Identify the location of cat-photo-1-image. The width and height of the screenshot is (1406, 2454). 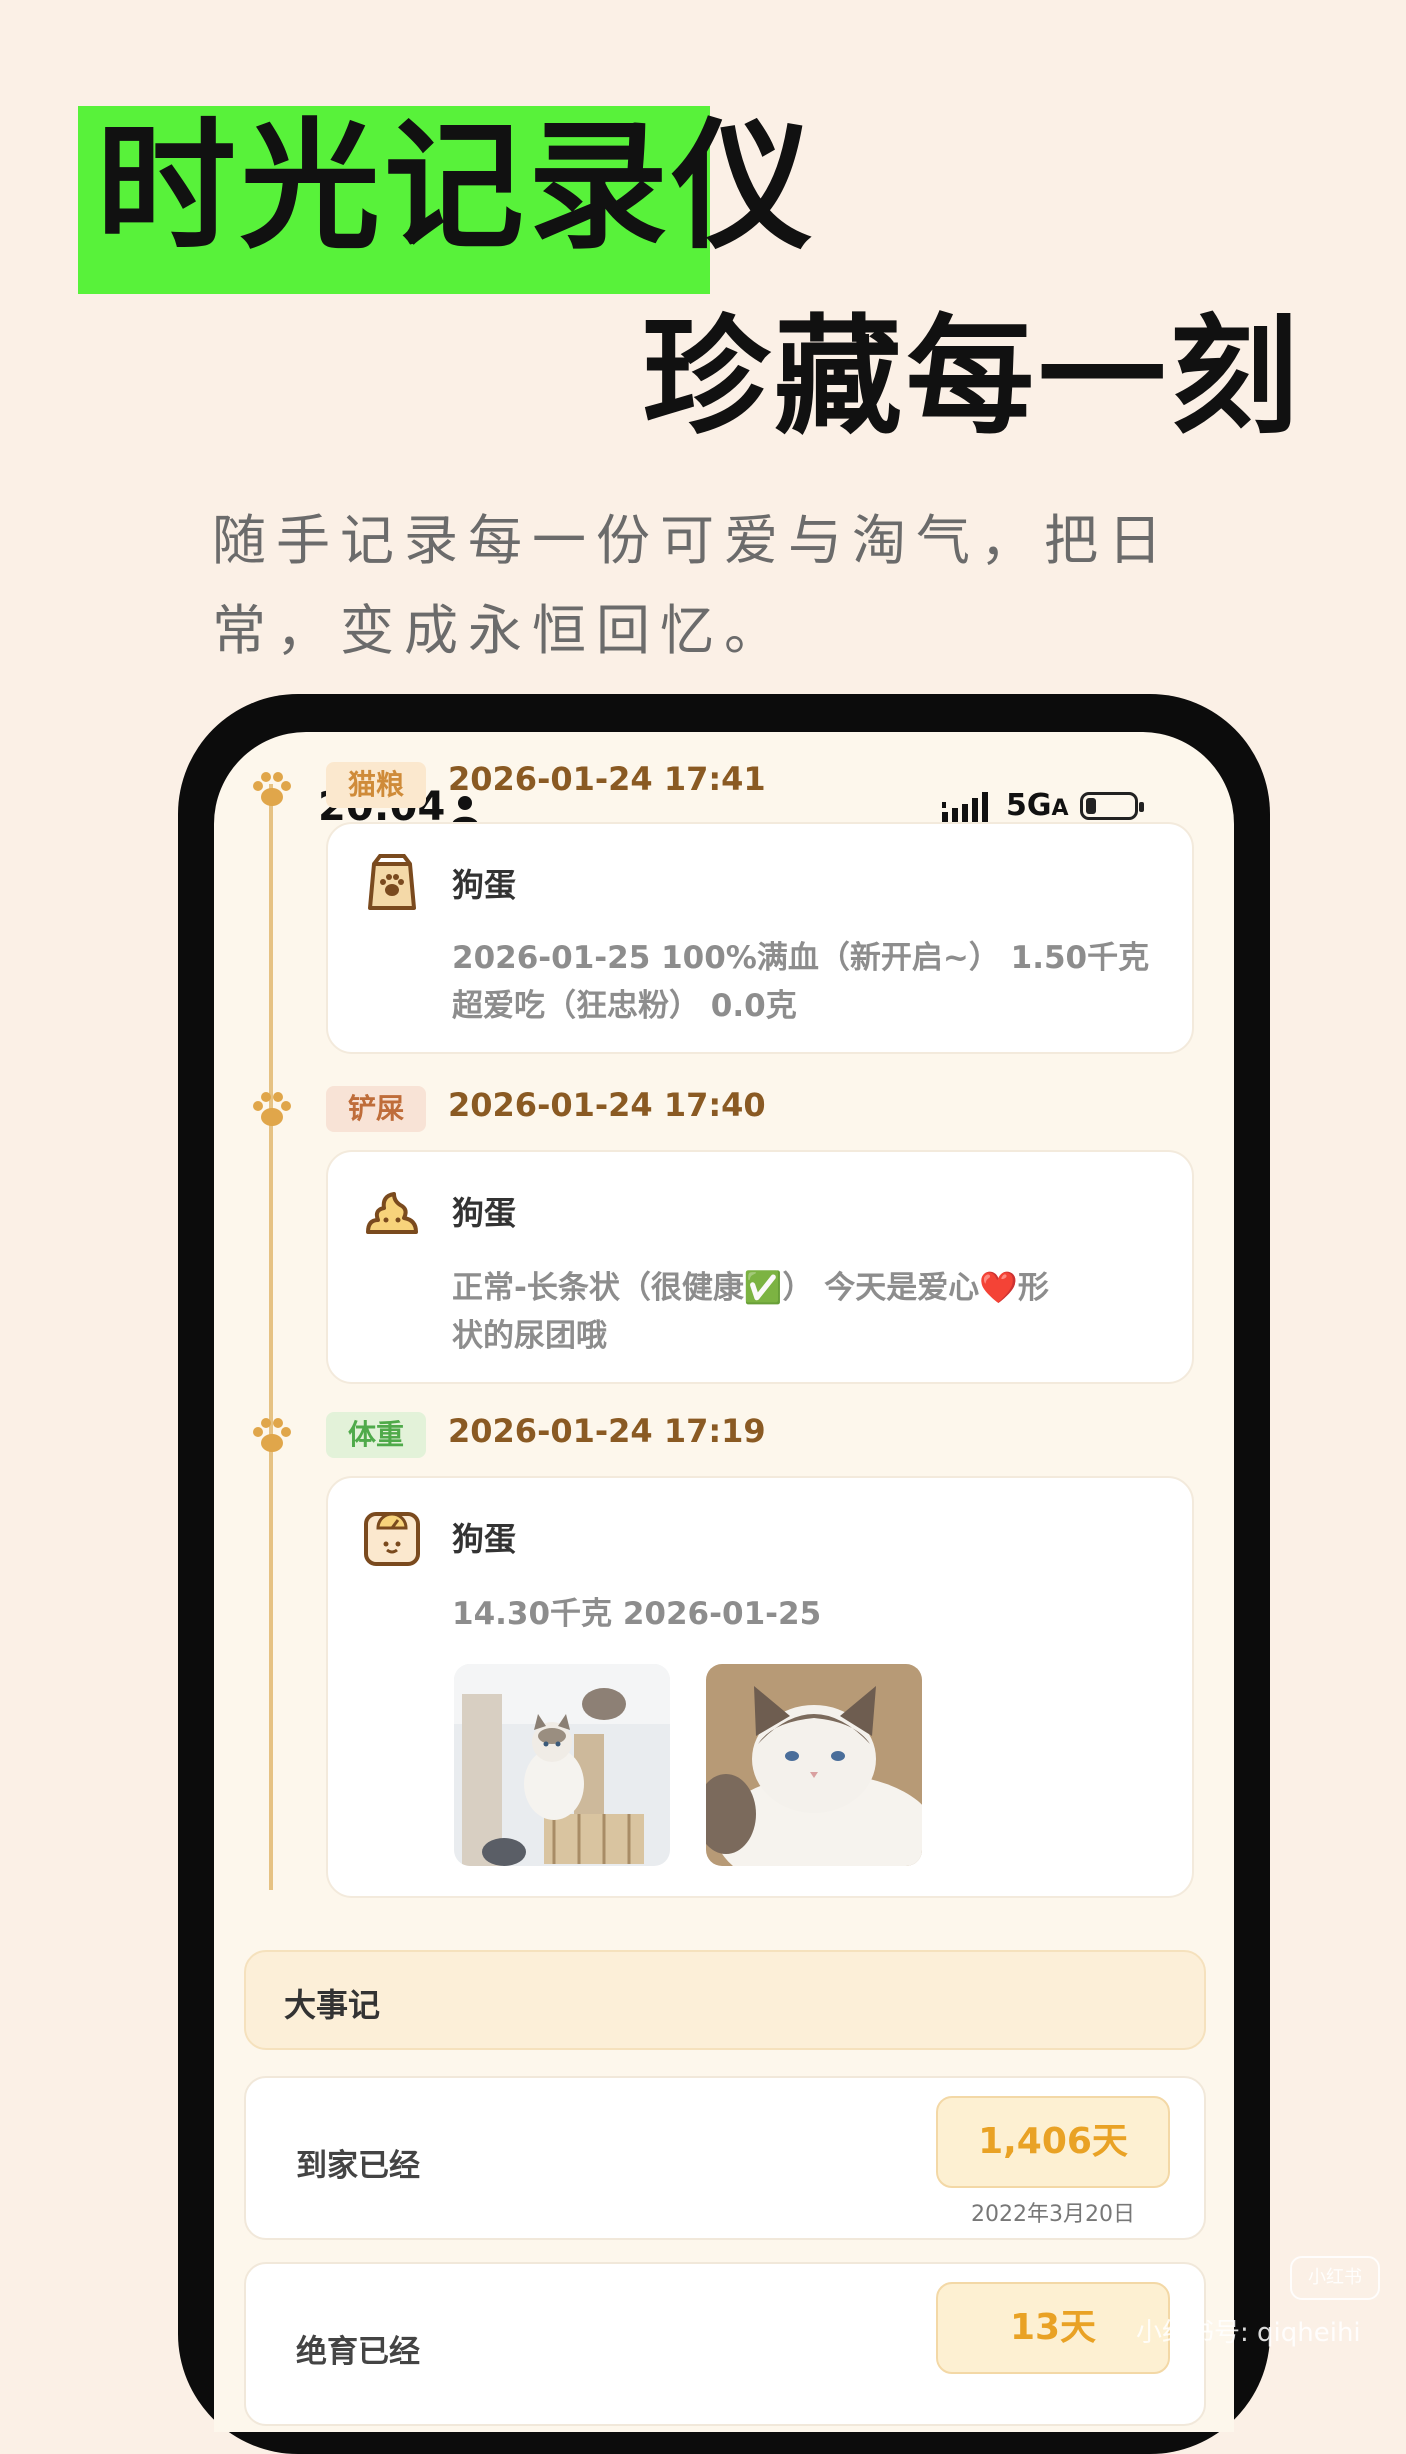
(562, 1765).